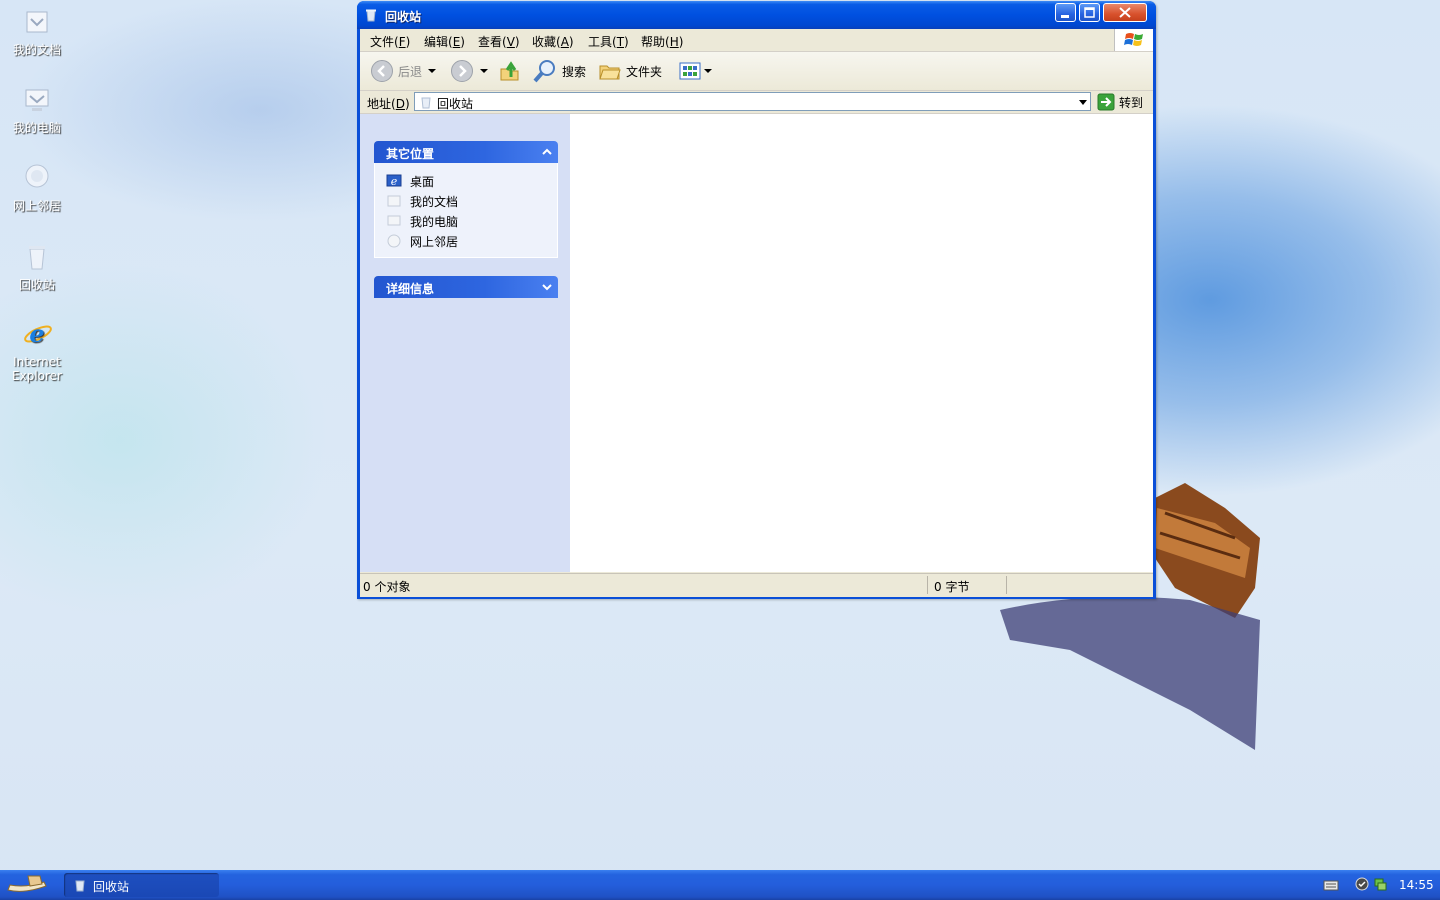 This screenshot has width=1440, height=900. I want to click on windows-flag-icon, so click(1133, 39).